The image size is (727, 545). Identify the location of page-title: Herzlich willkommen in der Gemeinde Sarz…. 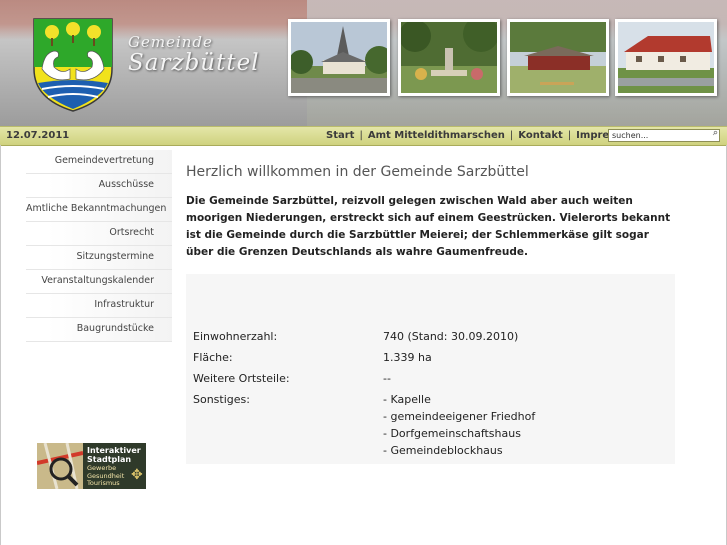
(357, 172).